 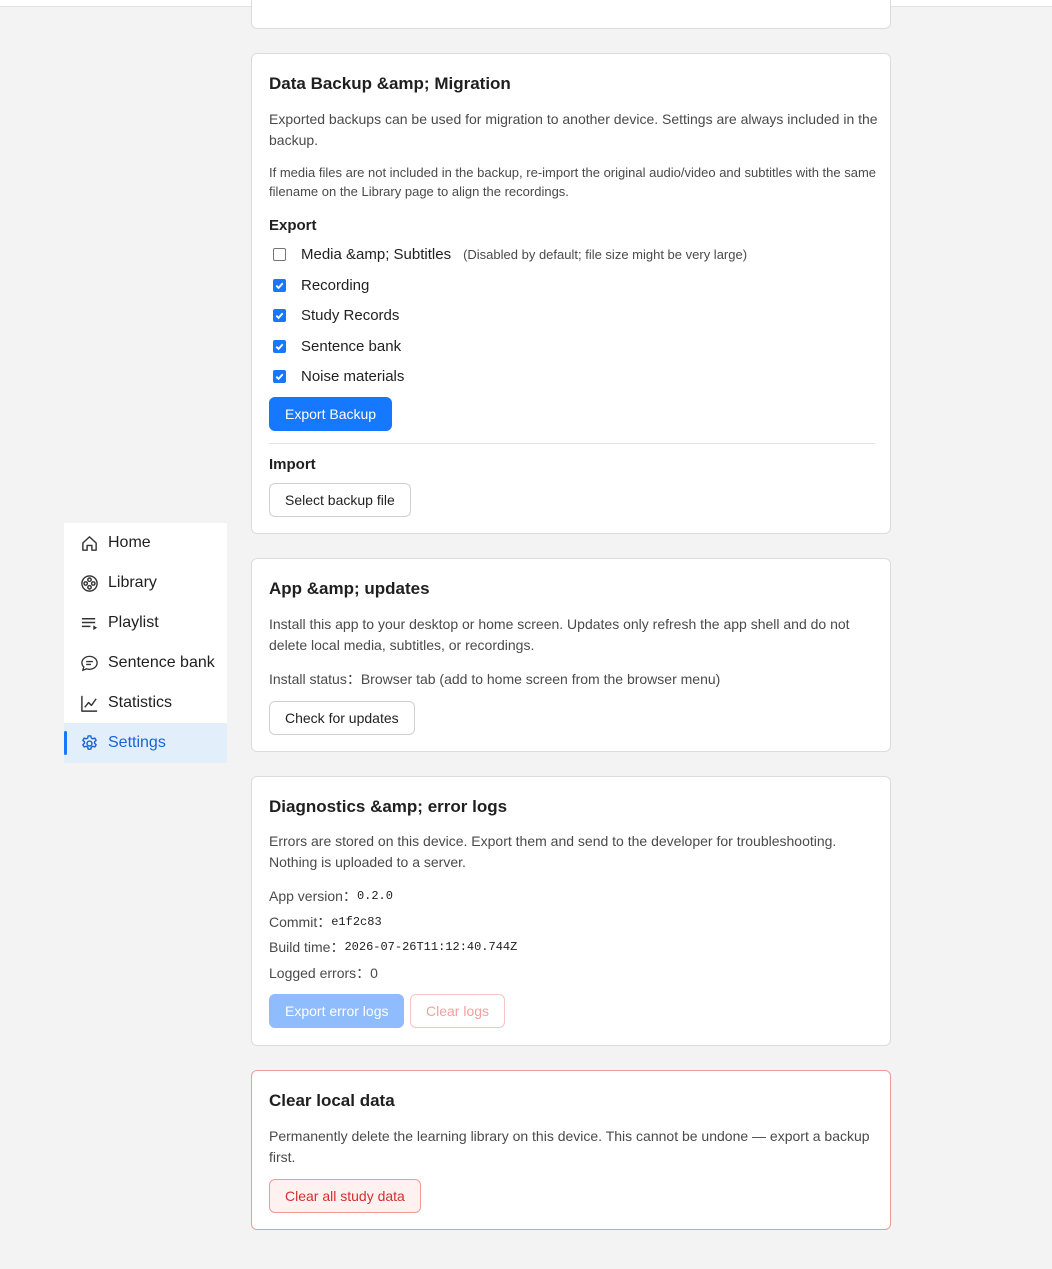 I want to click on export-backup-button: Export Backup, so click(x=331, y=414).